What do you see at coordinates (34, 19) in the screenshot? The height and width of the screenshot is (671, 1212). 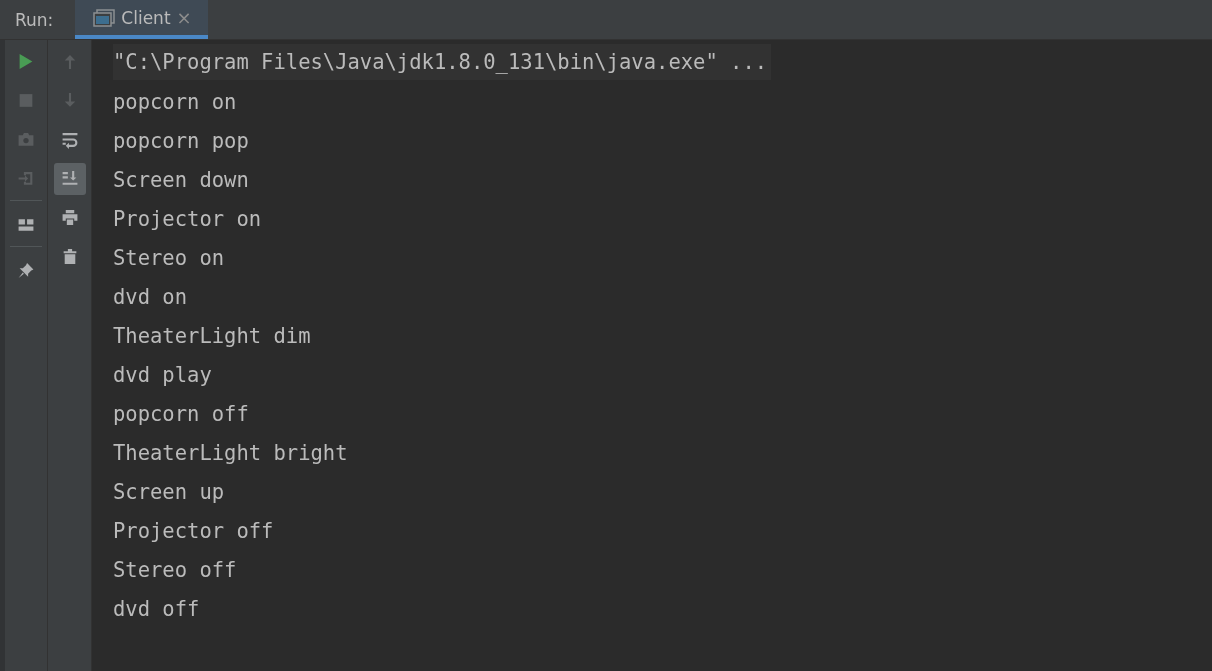 I see `run-label: Run:` at bounding box center [34, 19].